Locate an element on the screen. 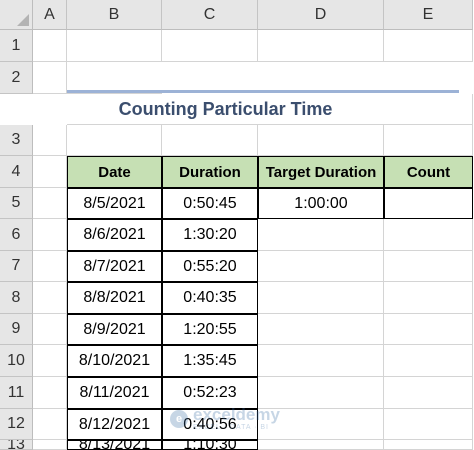  row-header-10: 10 is located at coordinates (16, 361).